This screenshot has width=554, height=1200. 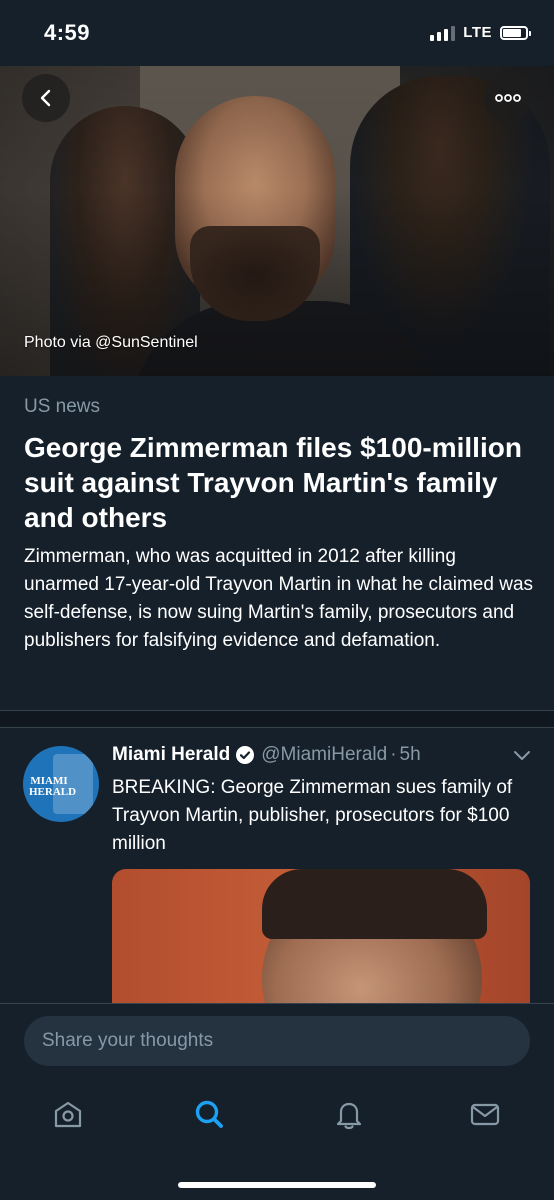 What do you see at coordinates (277, 719) in the screenshot?
I see `section-gap` at bounding box center [277, 719].